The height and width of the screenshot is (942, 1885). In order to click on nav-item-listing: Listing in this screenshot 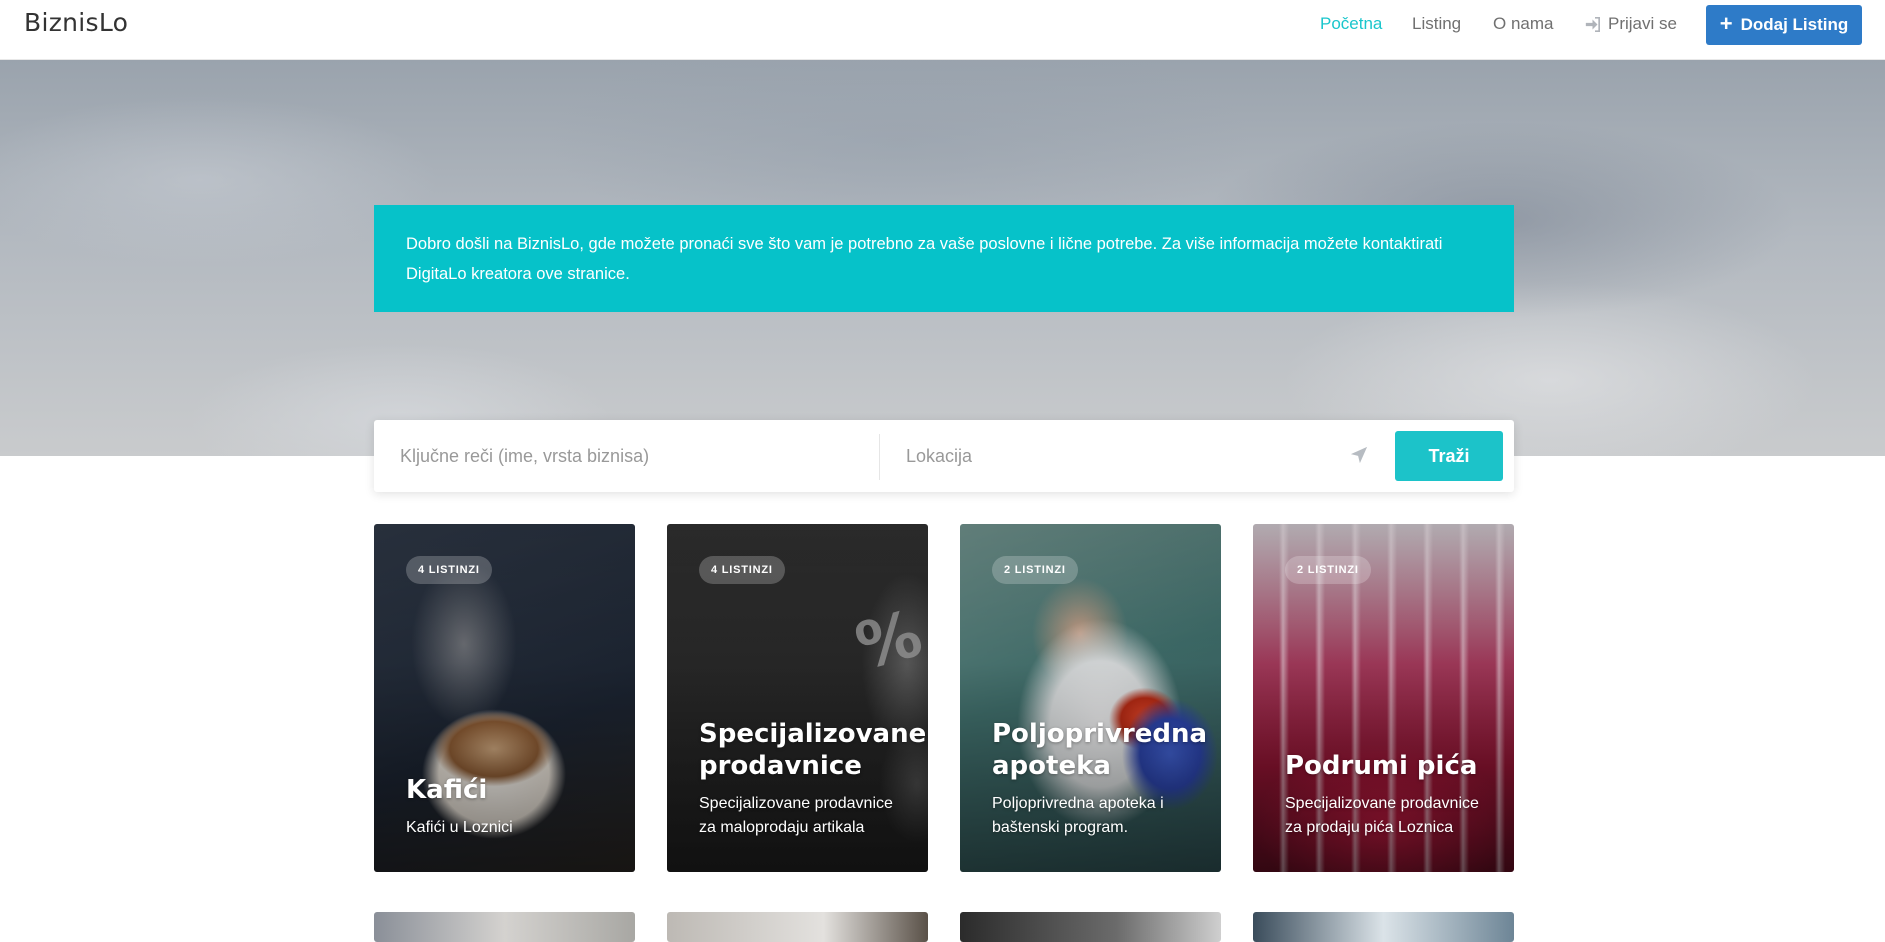, I will do `click(1436, 24)`.